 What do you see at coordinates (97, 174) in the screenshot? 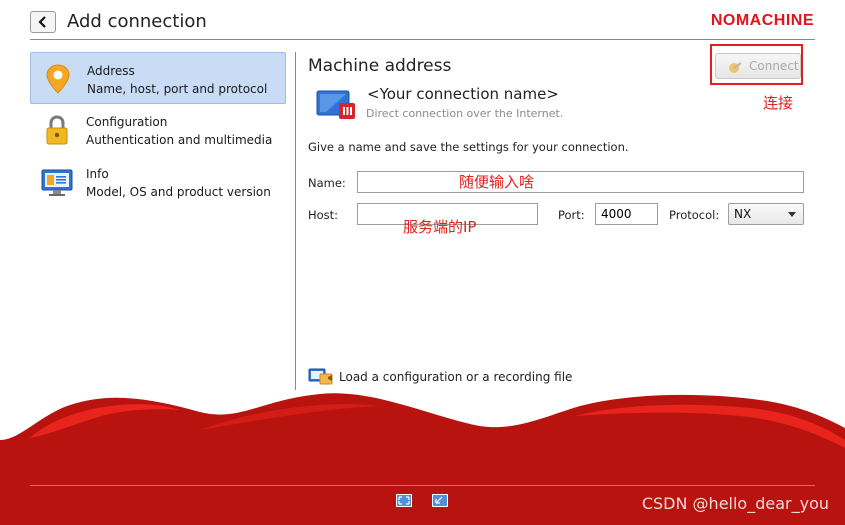
I see `sidebar-item-title: Info` at bounding box center [97, 174].